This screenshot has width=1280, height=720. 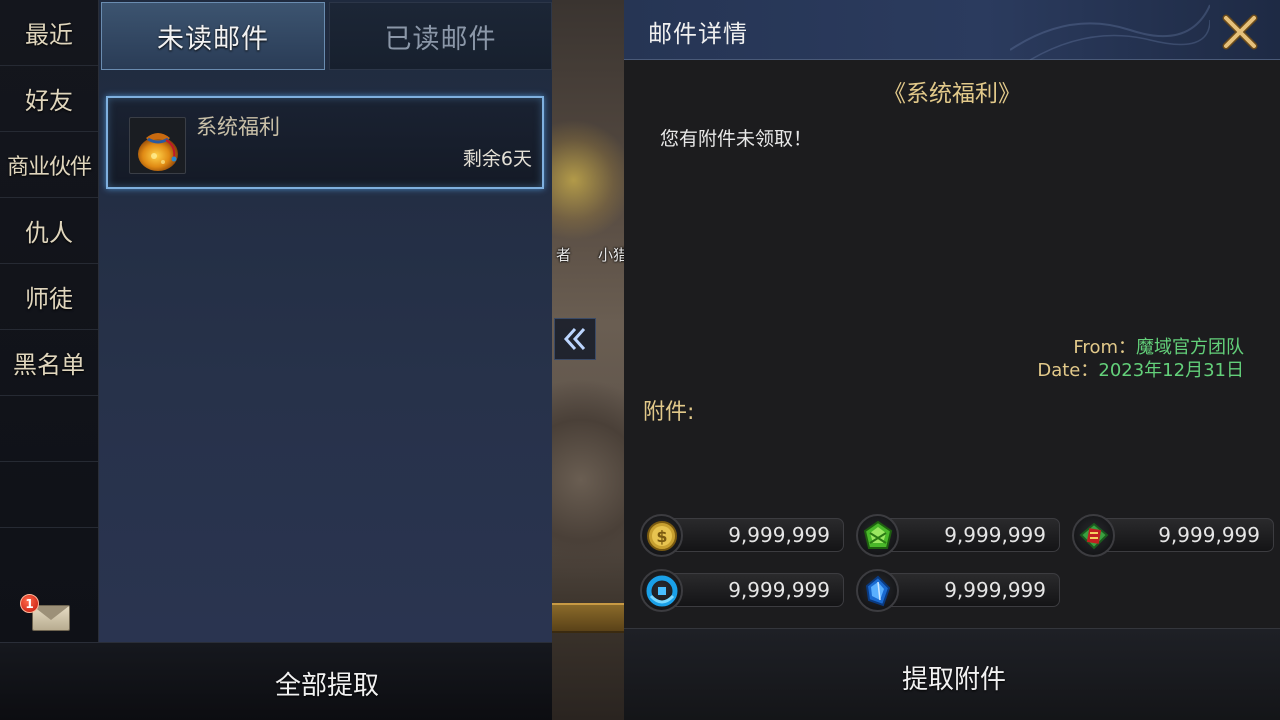 I want to click on mail-item-remaining-time: 剩余6天, so click(x=497, y=159).